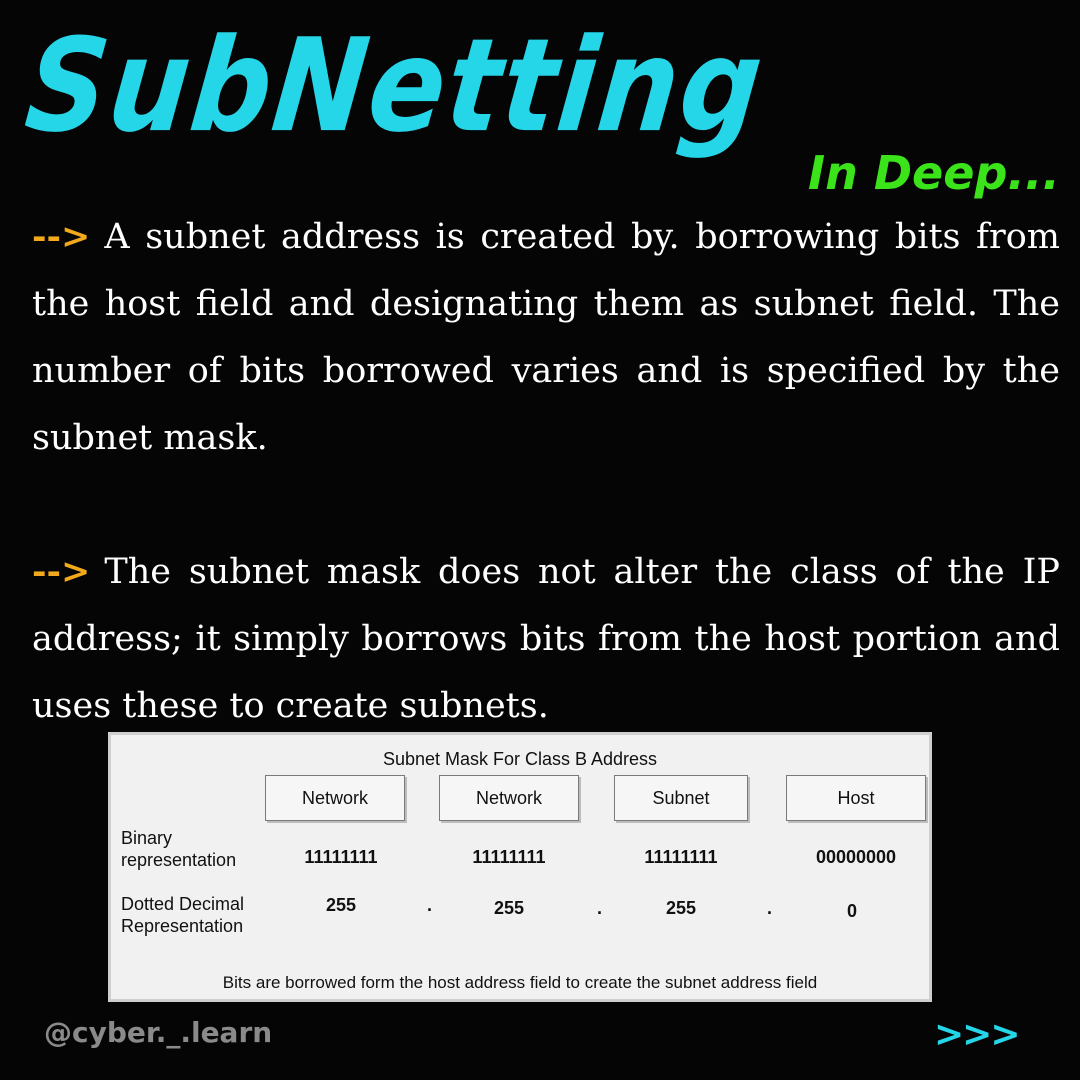 The height and width of the screenshot is (1080, 1080). I want to click on row-label-line: Representation, so click(182, 926).